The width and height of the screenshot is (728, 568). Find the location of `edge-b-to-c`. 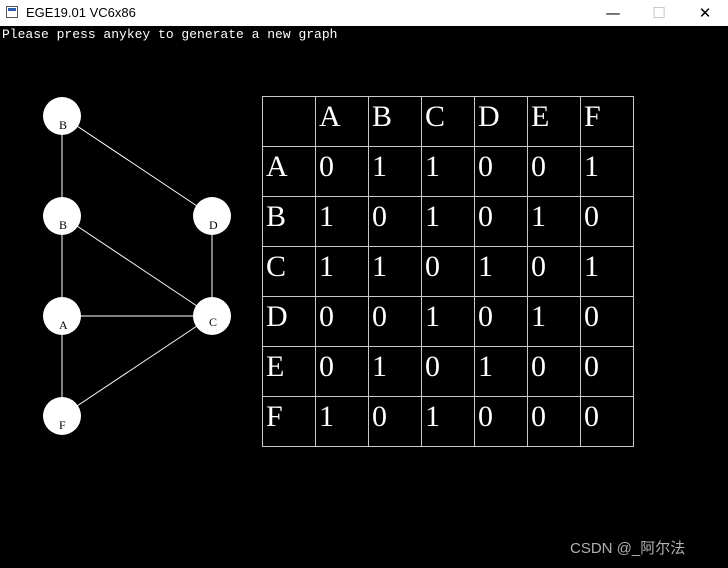

edge-b-to-c is located at coordinates (137, 266).